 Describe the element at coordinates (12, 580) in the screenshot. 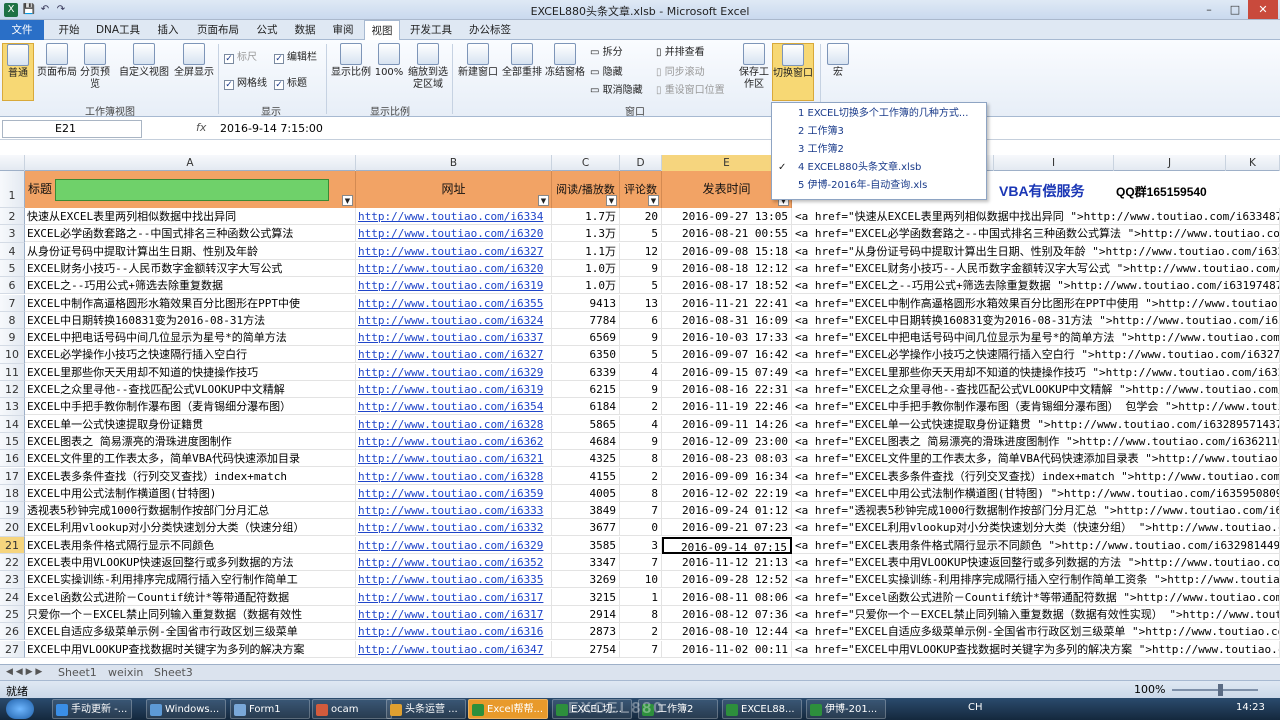

I see `row-header: 23` at that location.